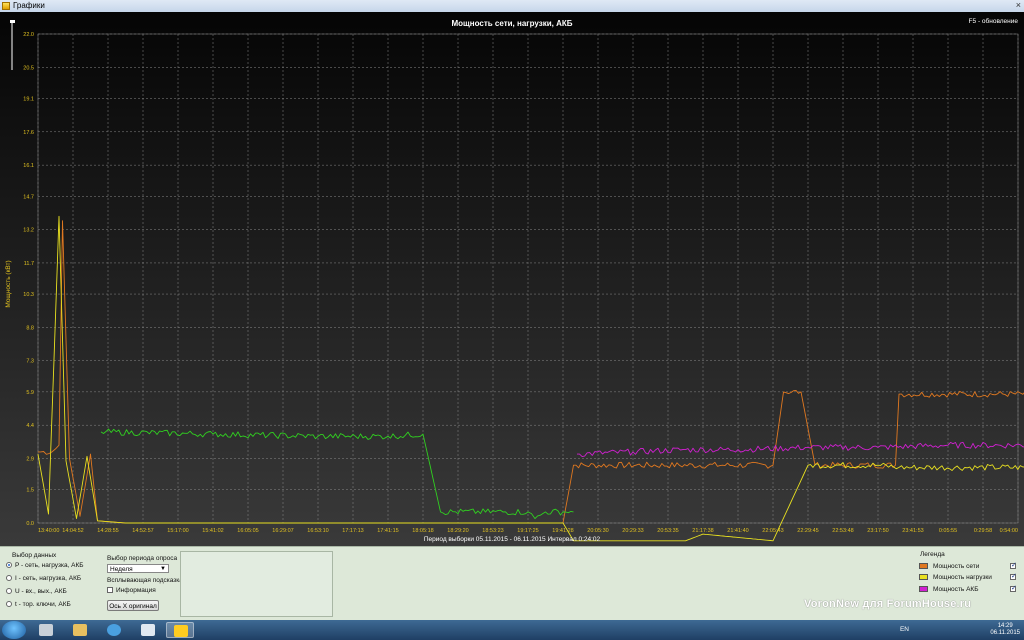  Describe the element at coordinates (28, 295) in the screenshot. I see `y-tick-label: 10.3` at that location.